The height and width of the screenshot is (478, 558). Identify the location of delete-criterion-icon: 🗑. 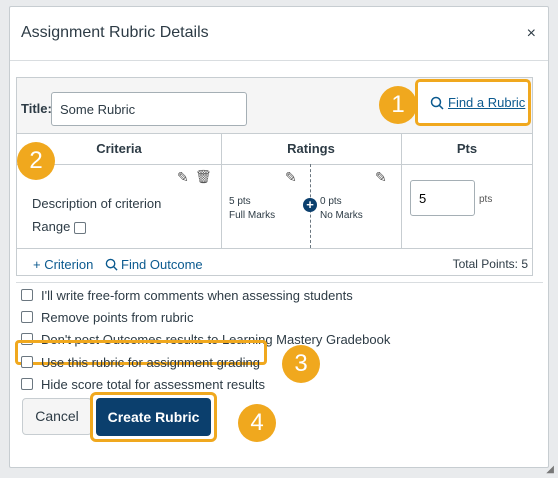
(203, 177).